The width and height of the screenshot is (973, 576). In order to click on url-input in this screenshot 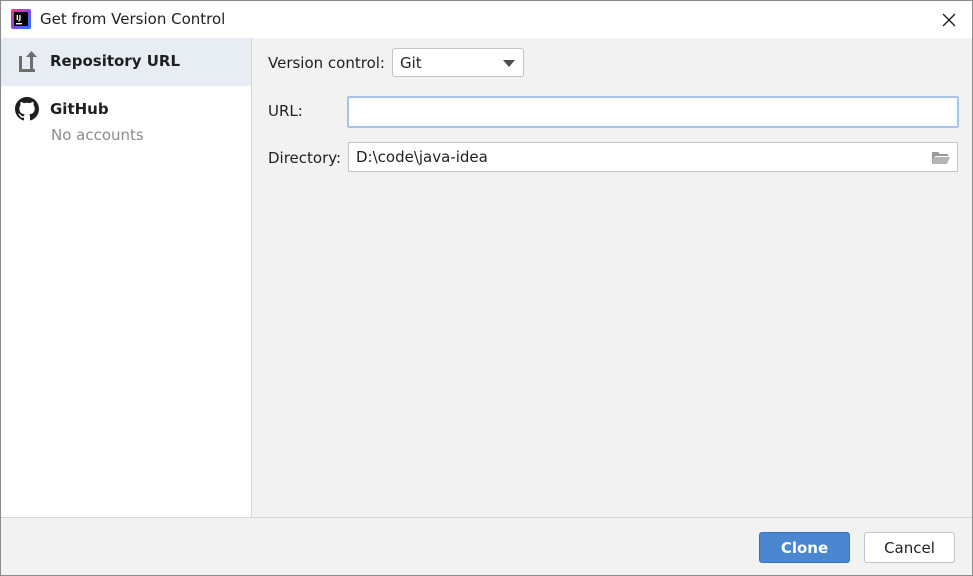, I will do `click(653, 112)`.